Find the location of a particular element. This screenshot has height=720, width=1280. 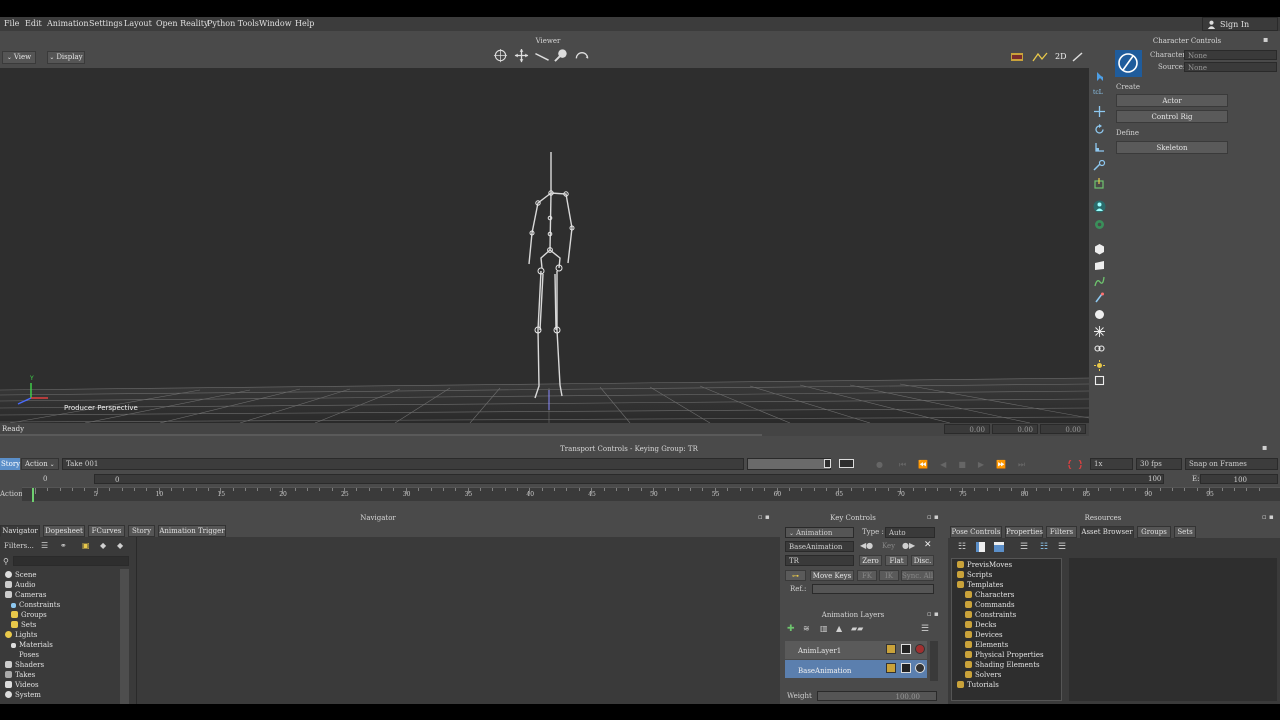

story-mode-tab: Story is located at coordinates (10, 464).